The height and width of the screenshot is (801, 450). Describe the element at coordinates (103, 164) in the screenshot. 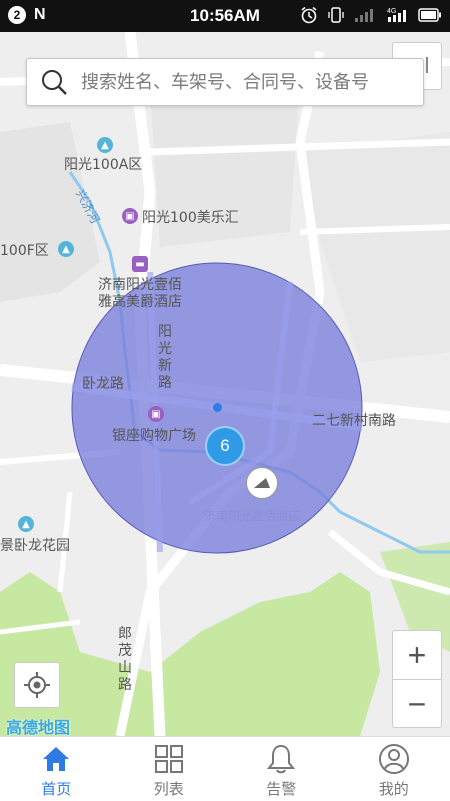

I see `label-yangguang-100a: 阳光100A区` at that location.